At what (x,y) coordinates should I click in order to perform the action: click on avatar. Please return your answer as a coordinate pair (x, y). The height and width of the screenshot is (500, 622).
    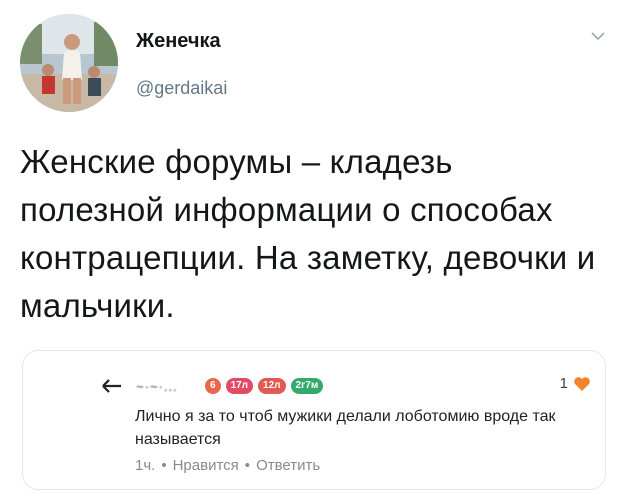
    Looking at the image, I should click on (69, 63).